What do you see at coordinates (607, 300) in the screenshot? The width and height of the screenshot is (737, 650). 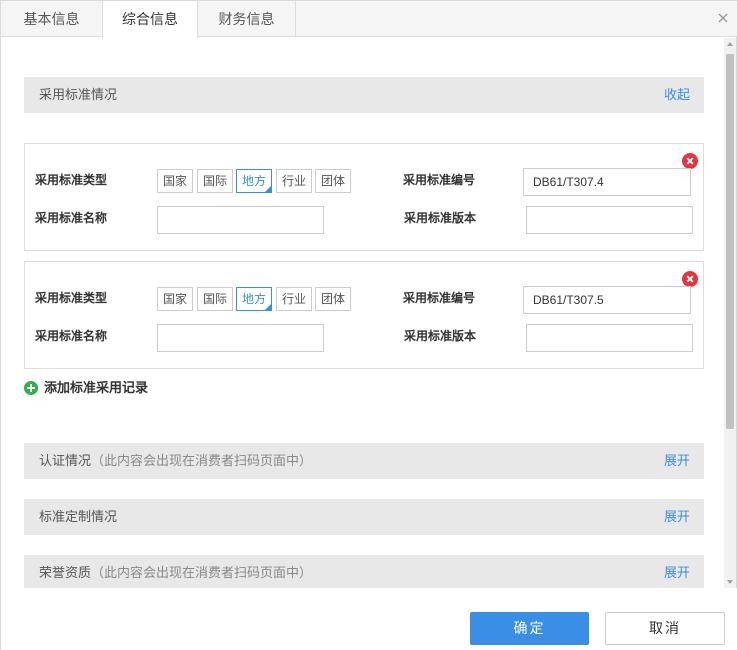 I see `code-input: DB61/T307.5` at bounding box center [607, 300].